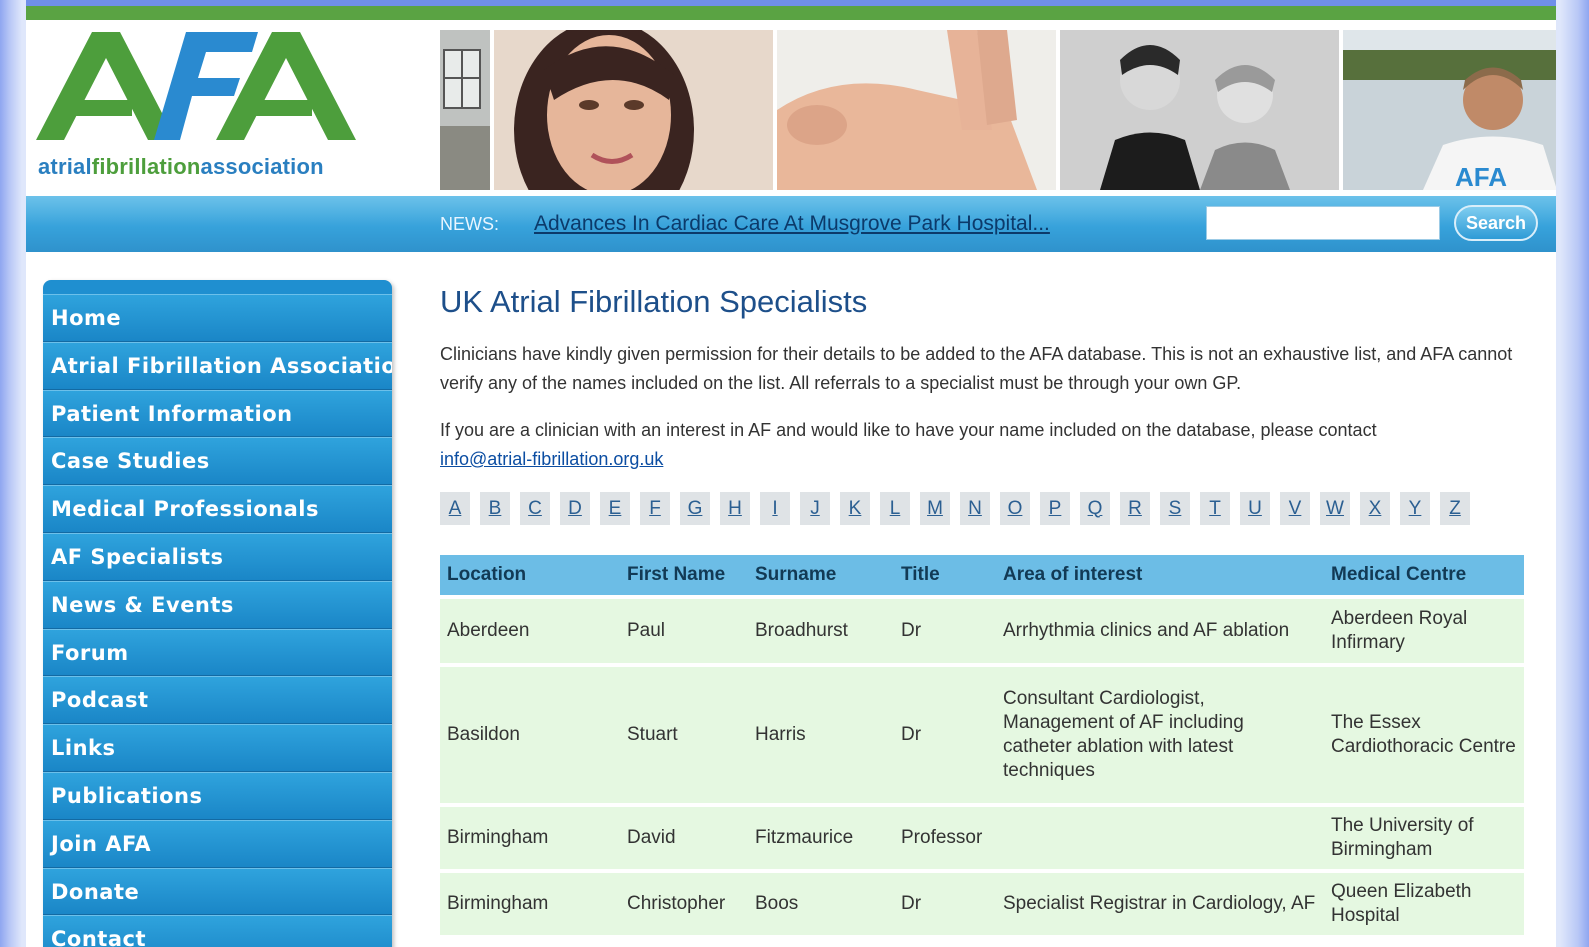 Image resolution: width=1589 pixels, height=947 pixels. I want to click on sidebar-item-af-specialists: AF Specialists, so click(217, 556).